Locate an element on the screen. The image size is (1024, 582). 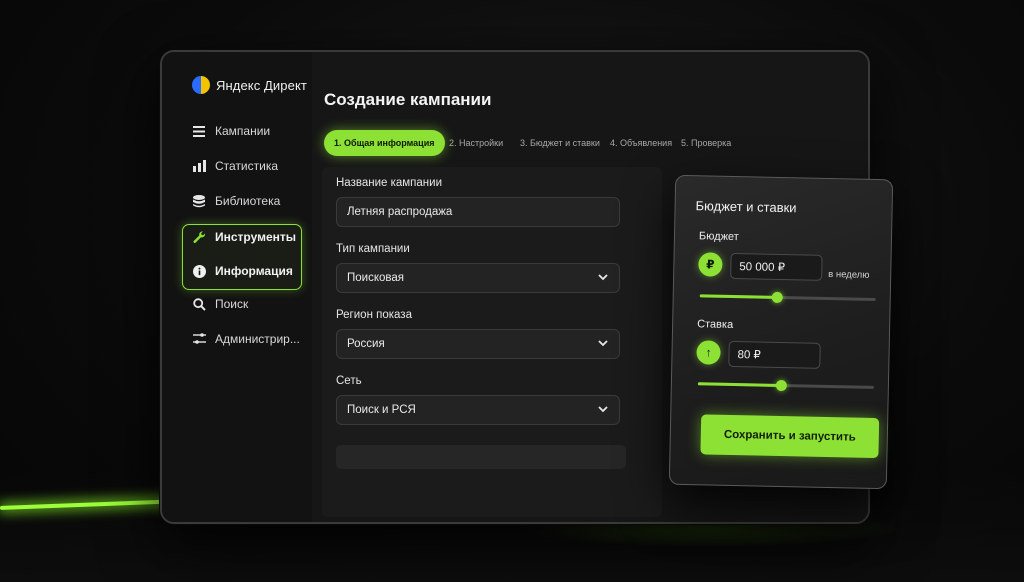
campaign-type-select: Поисковая is located at coordinates (478, 278).